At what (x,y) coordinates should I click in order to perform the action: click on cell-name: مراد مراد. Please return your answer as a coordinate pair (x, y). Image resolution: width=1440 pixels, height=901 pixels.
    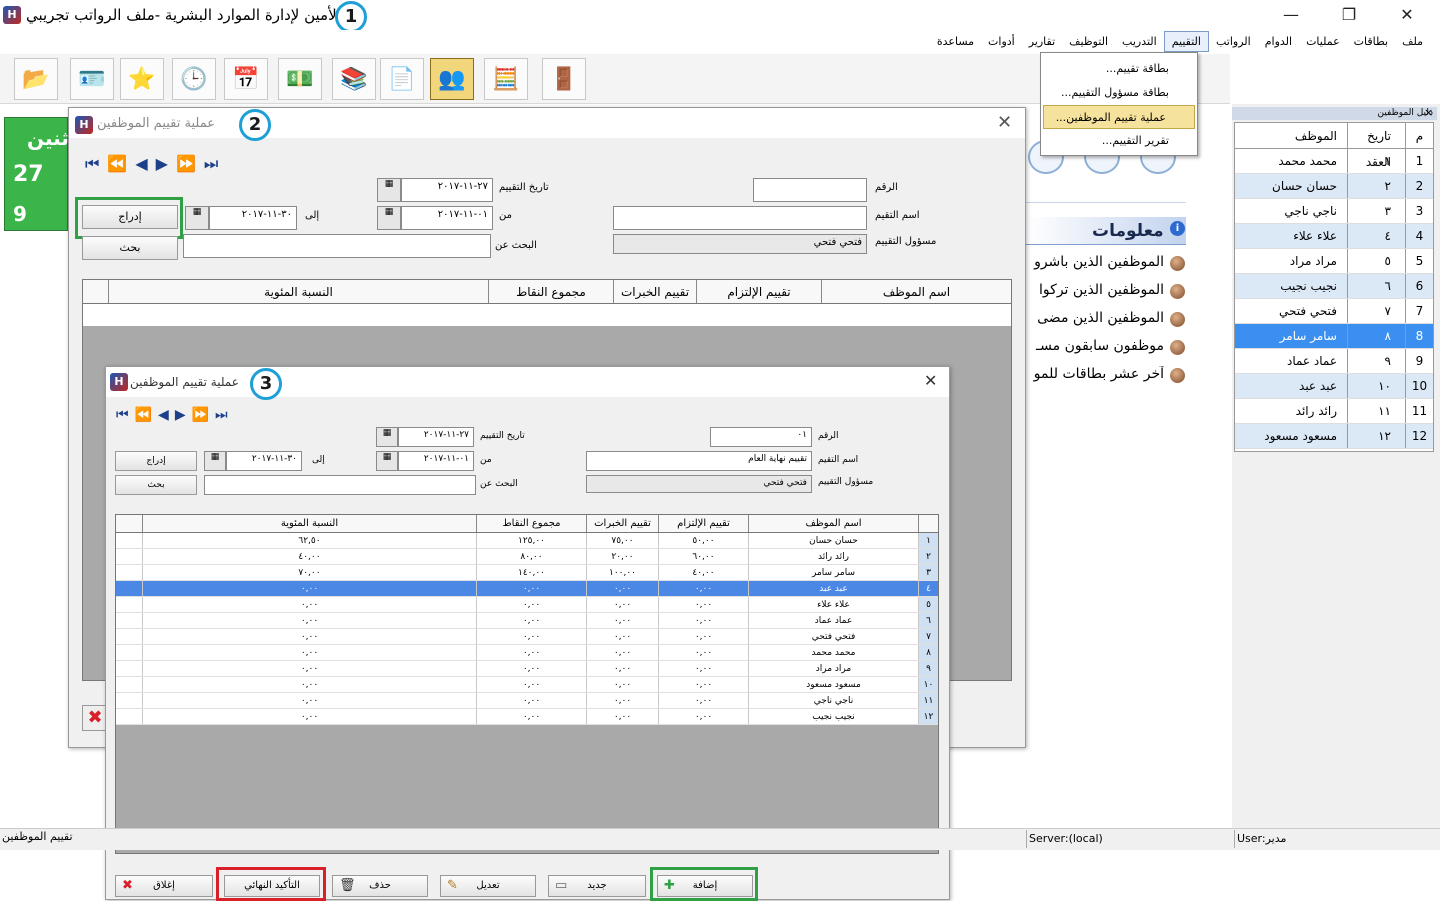
    Looking at the image, I should click on (833, 668).